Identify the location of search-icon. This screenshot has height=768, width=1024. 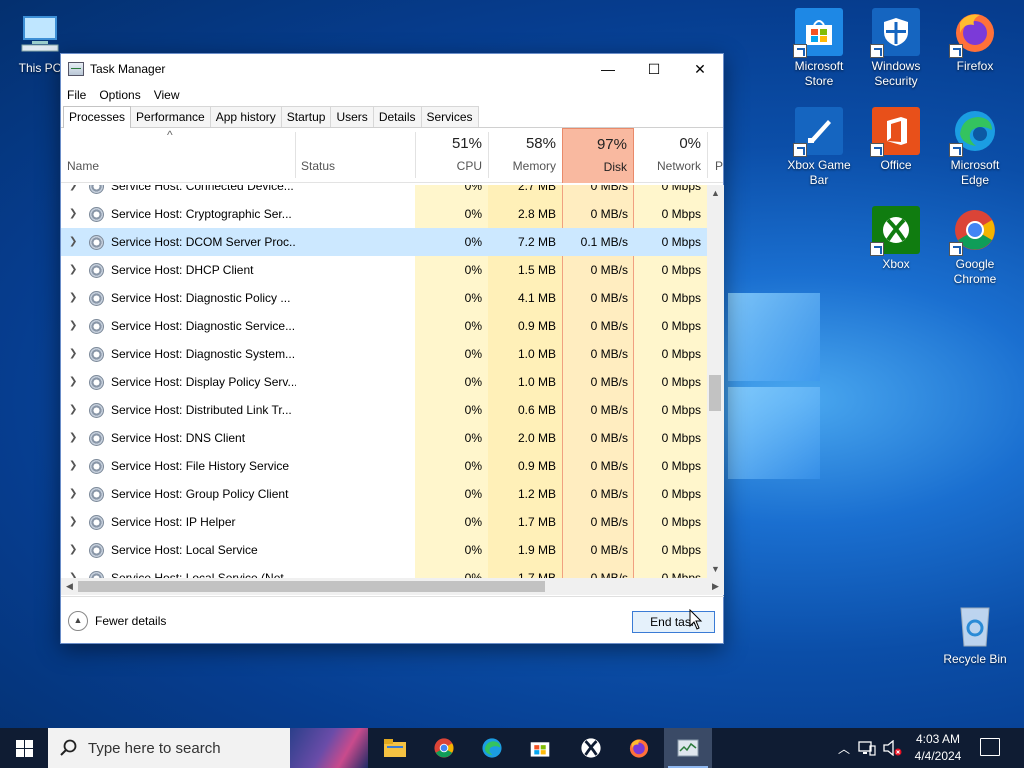
(68, 747).